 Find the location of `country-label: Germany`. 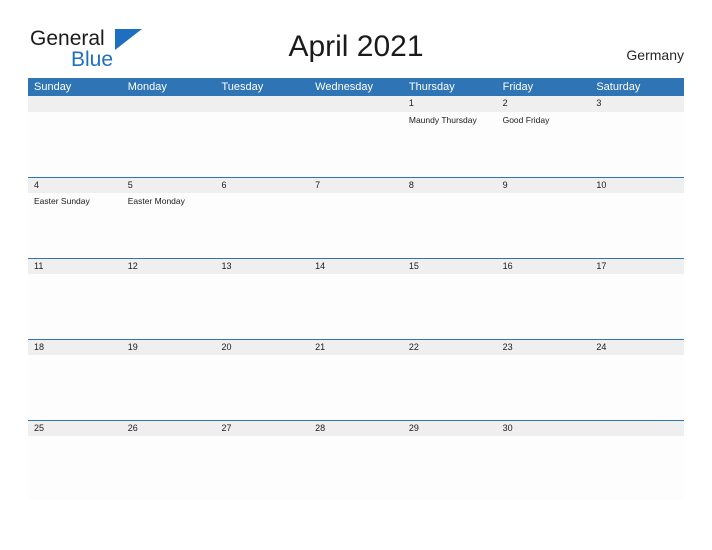

country-label: Germany is located at coordinates (655, 55).